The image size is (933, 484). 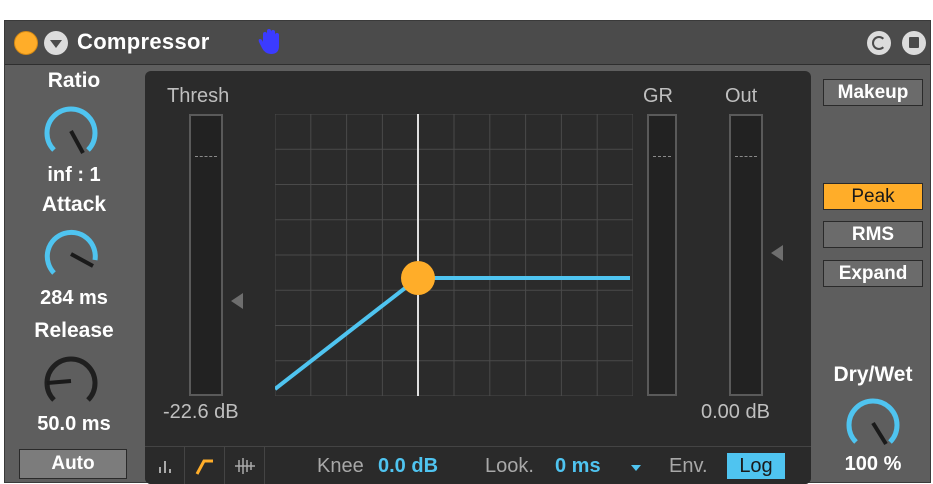 What do you see at coordinates (408, 466) in the screenshot?
I see `knee-value: 0.0 dB` at bounding box center [408, 466].